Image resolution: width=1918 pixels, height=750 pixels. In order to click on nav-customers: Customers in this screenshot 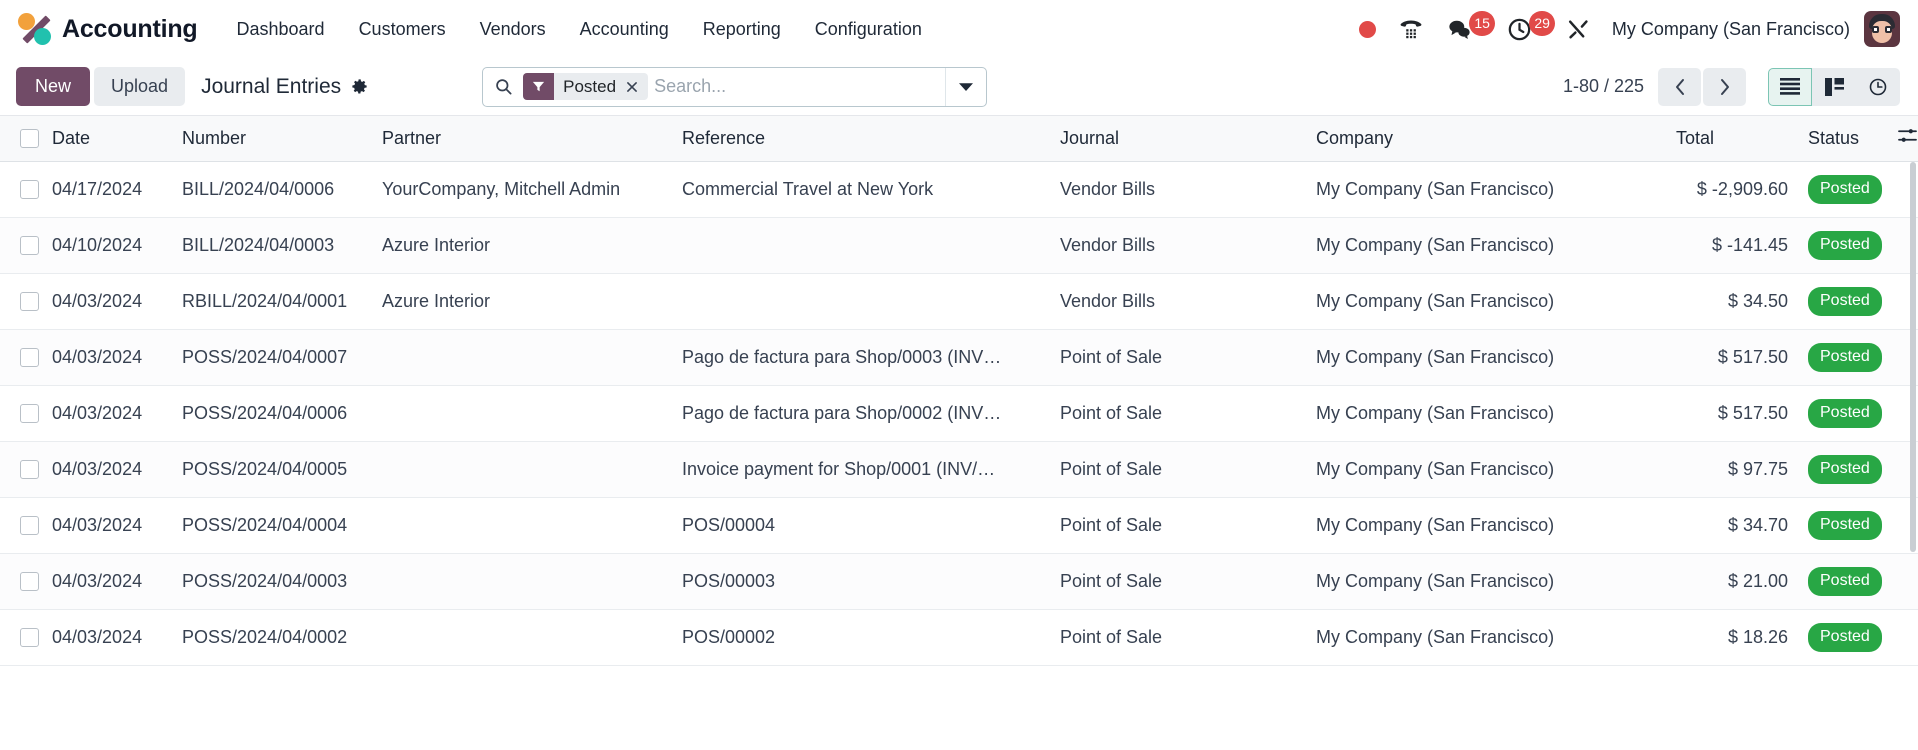, I will do `click(402, 29)`.